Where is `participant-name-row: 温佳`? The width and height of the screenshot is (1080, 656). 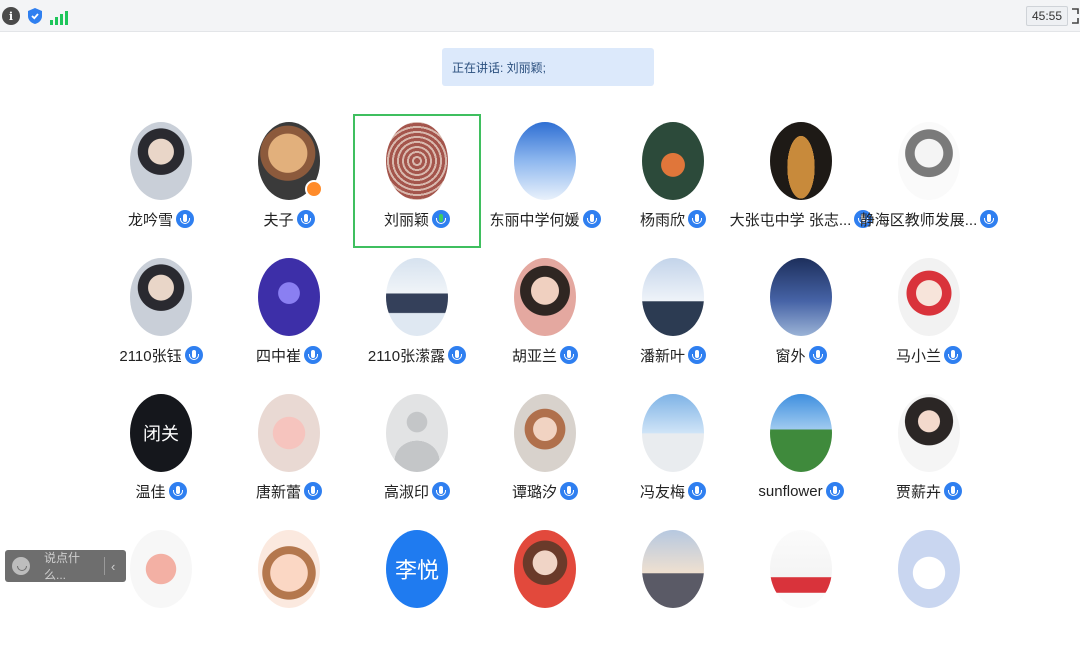
participant-name-row: 温佳 is located at coordinates (161, 491).